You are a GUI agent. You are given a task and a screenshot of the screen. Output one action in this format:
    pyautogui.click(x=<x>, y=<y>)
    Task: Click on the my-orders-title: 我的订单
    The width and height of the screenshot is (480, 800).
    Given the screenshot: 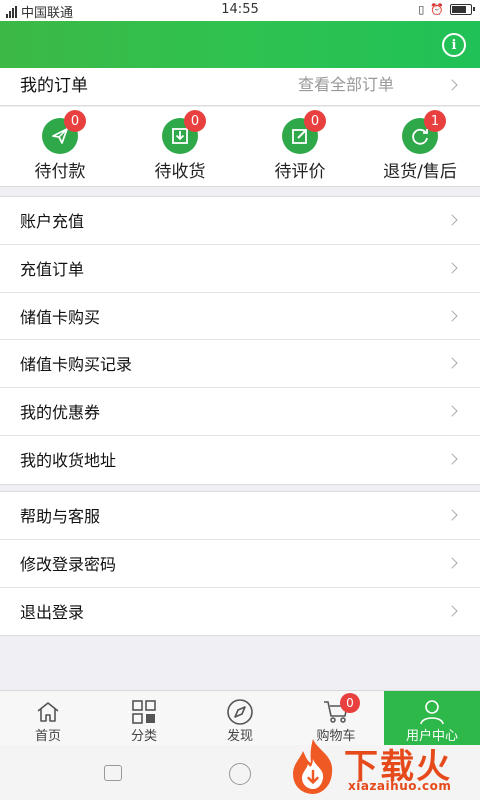 What is the action you would take?
    pyautogui.click(x=54, y=86)
    